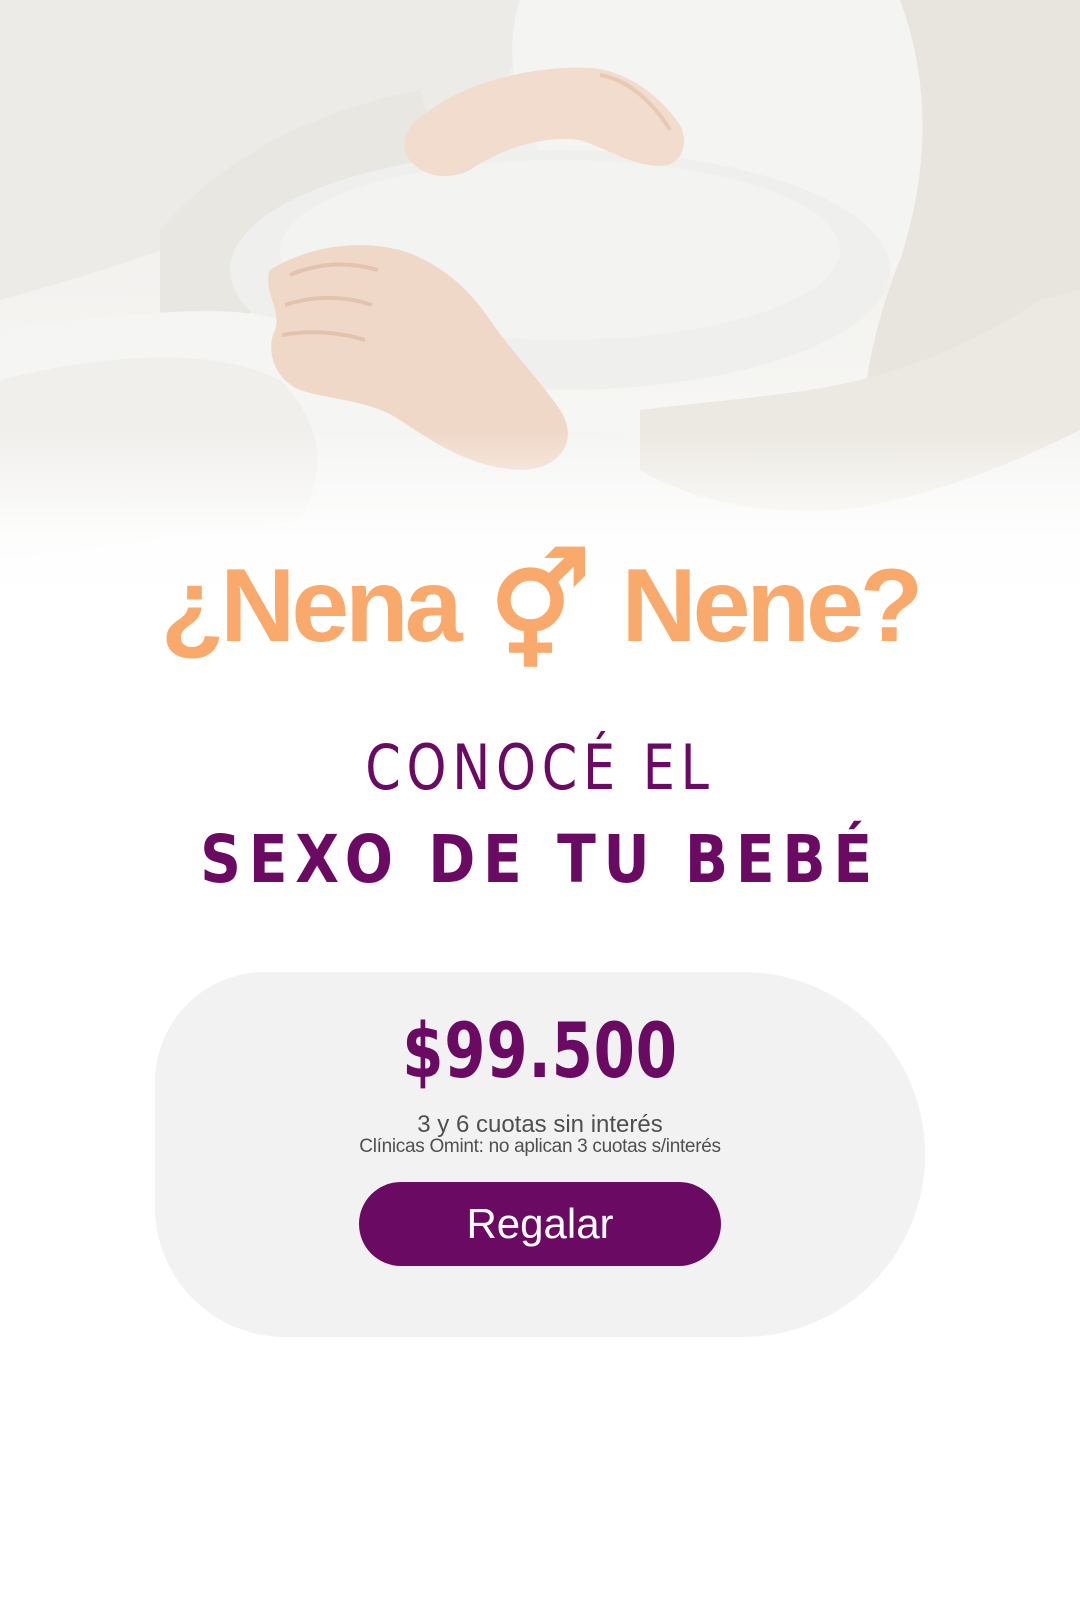  I want to click on regalar-button: Regalar, so click(540, 1224).